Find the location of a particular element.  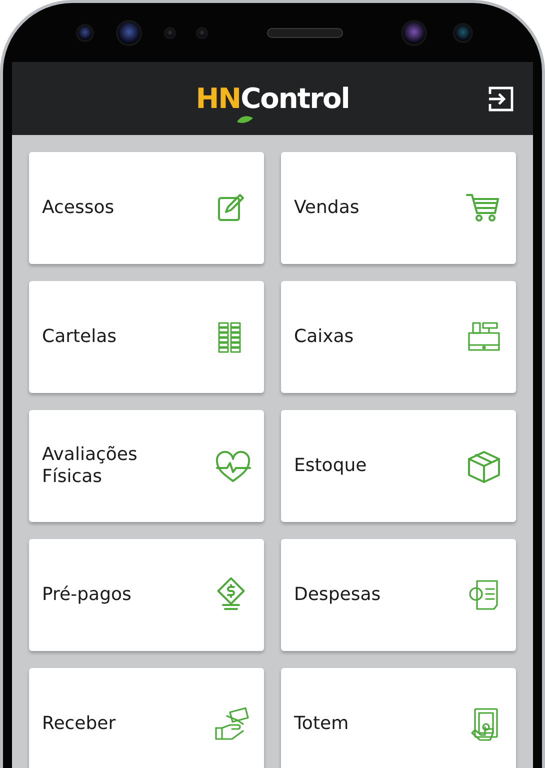

menu-tile: Caixas is located at coordinates (398, 337).